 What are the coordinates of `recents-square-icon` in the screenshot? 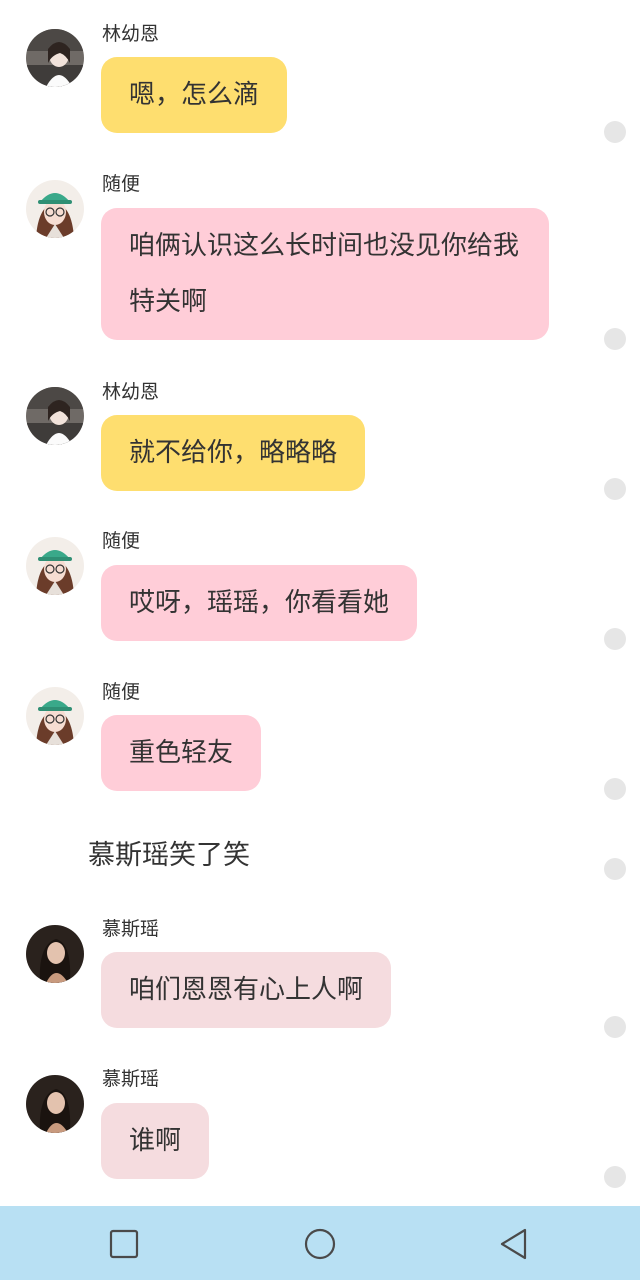 It's located at (124, 1244).